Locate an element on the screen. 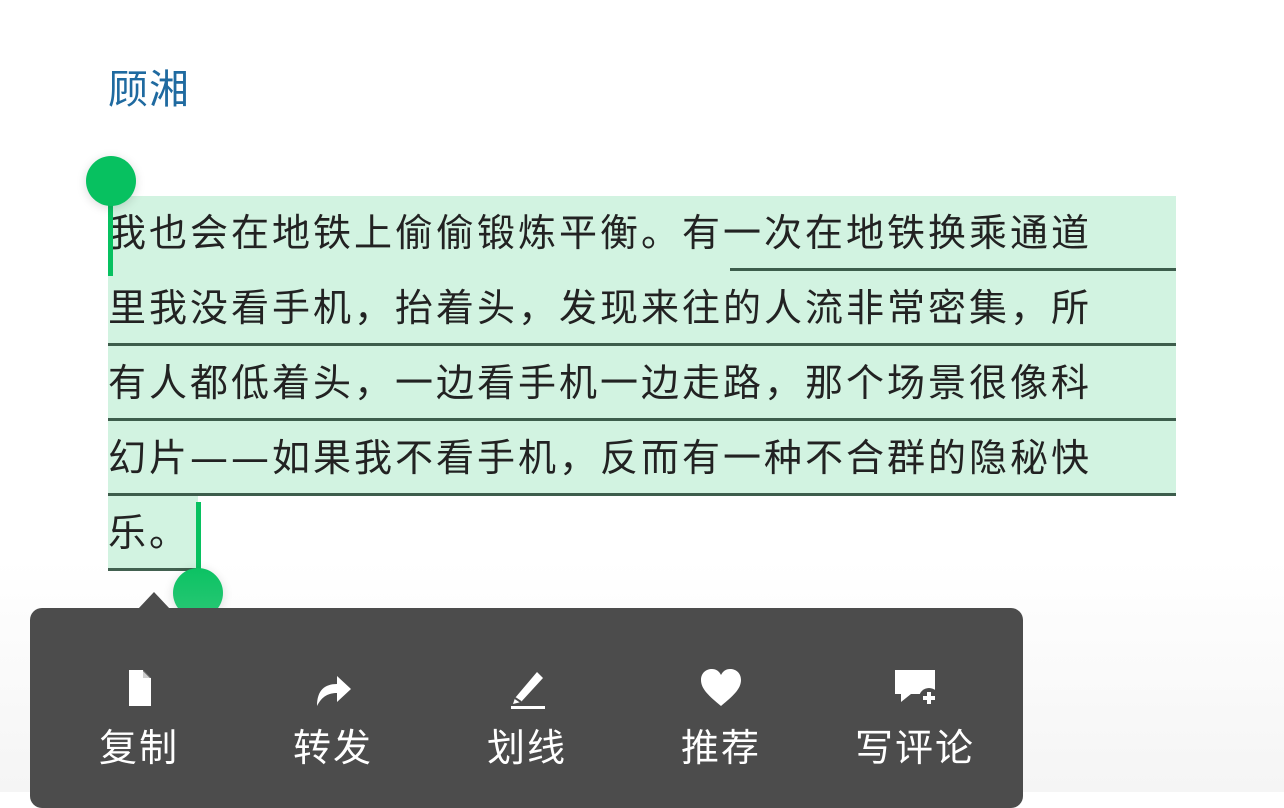  text-line: 里我没看手机，抬着头，发现来往的人流非常密集，所 is located at coordinates (642, 308).